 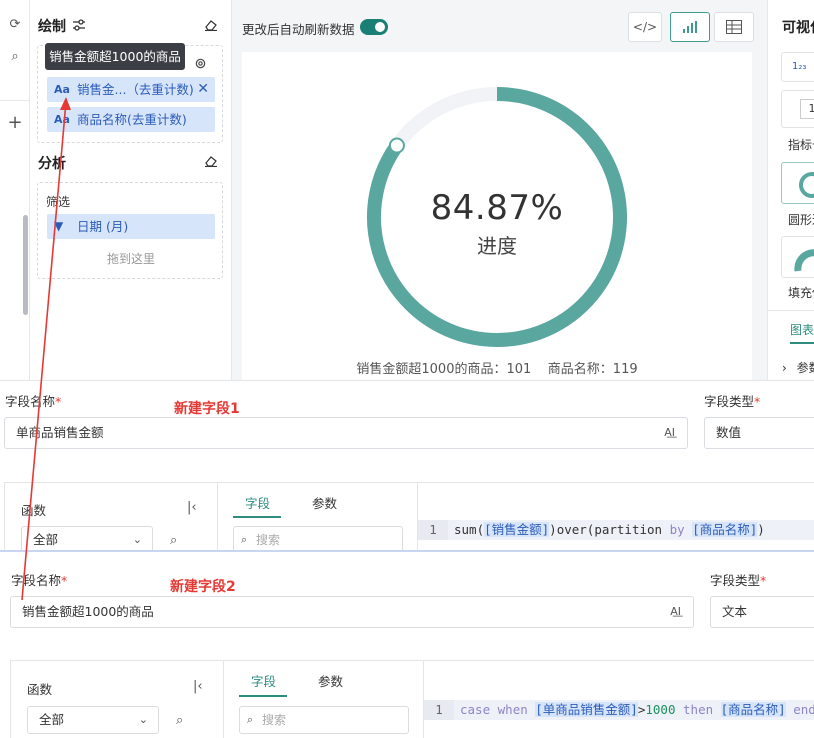 I want to click on gauge-label: 进度, so click(x=497, y=246).